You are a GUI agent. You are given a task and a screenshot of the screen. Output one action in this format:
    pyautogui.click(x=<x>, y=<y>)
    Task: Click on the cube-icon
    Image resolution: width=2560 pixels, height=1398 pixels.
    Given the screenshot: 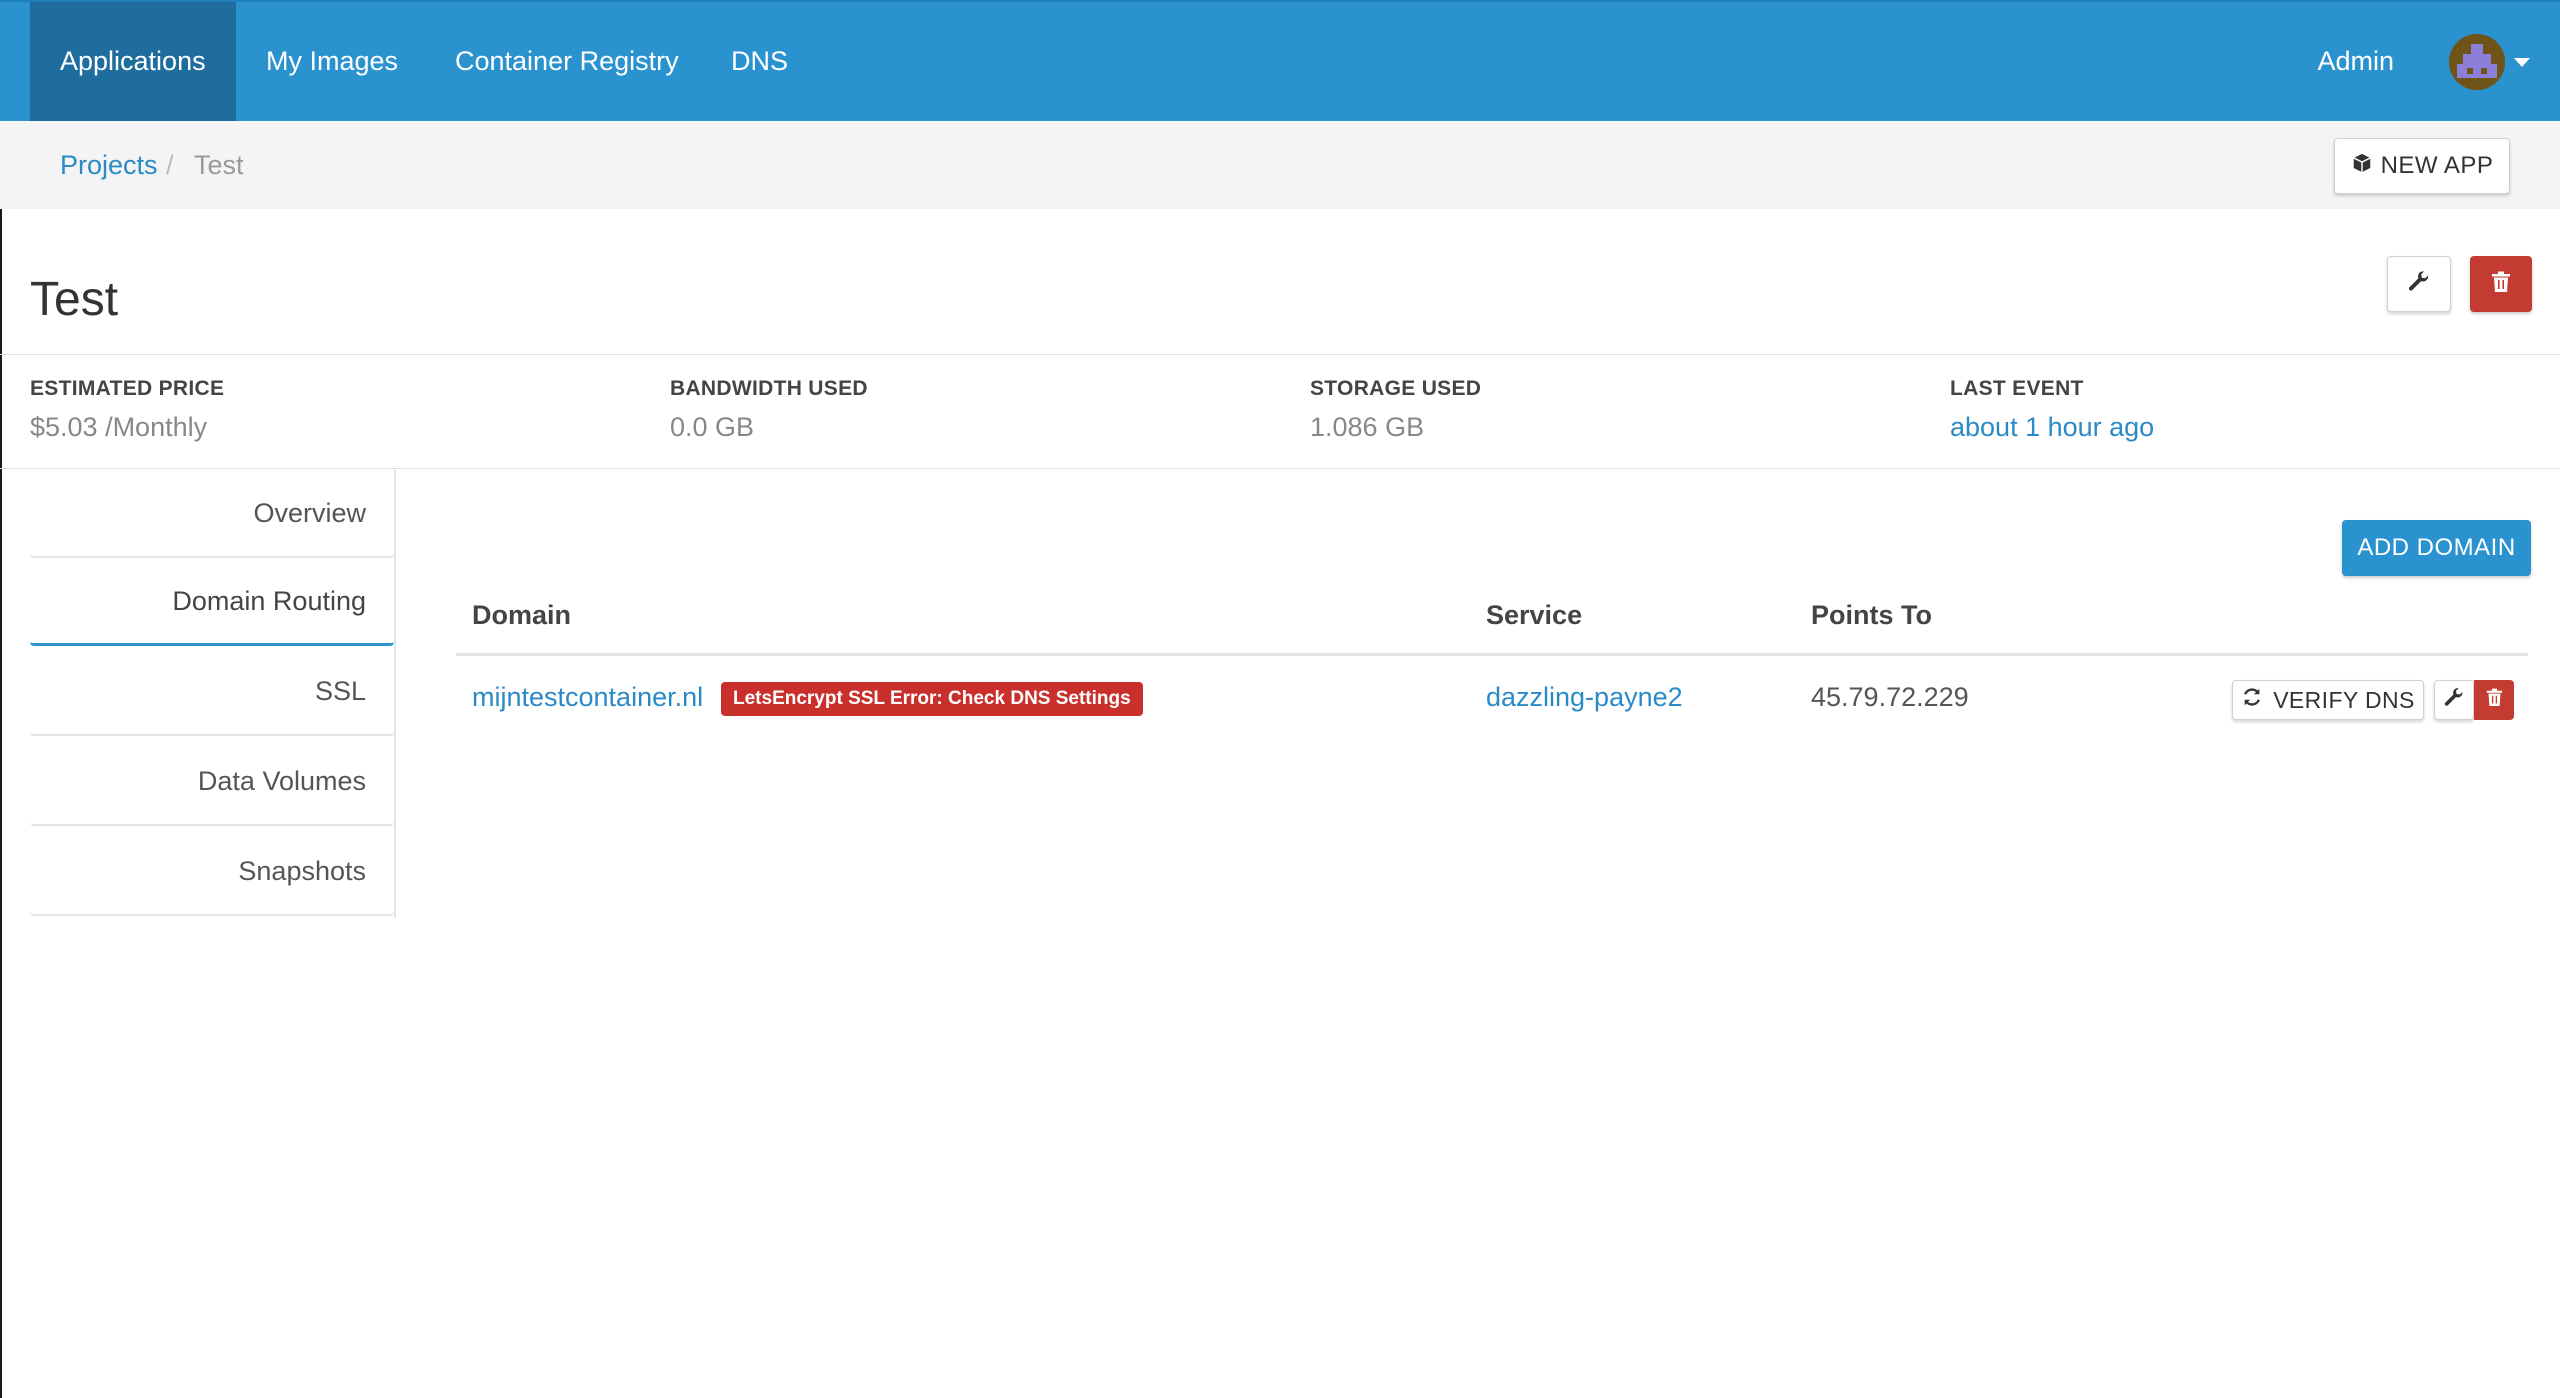 What is the action you would take?
    pyautogui.click(x=2362, y=166)
    